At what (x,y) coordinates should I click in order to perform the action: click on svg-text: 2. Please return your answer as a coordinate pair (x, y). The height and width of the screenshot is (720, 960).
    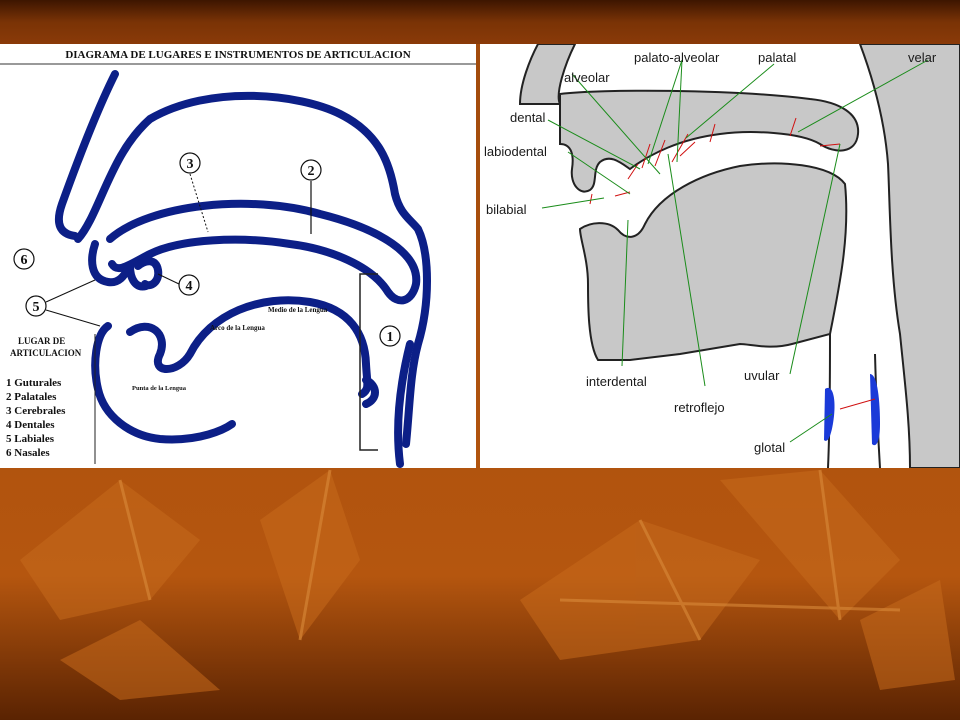
    Looking at the image, I should click on (311, 171).